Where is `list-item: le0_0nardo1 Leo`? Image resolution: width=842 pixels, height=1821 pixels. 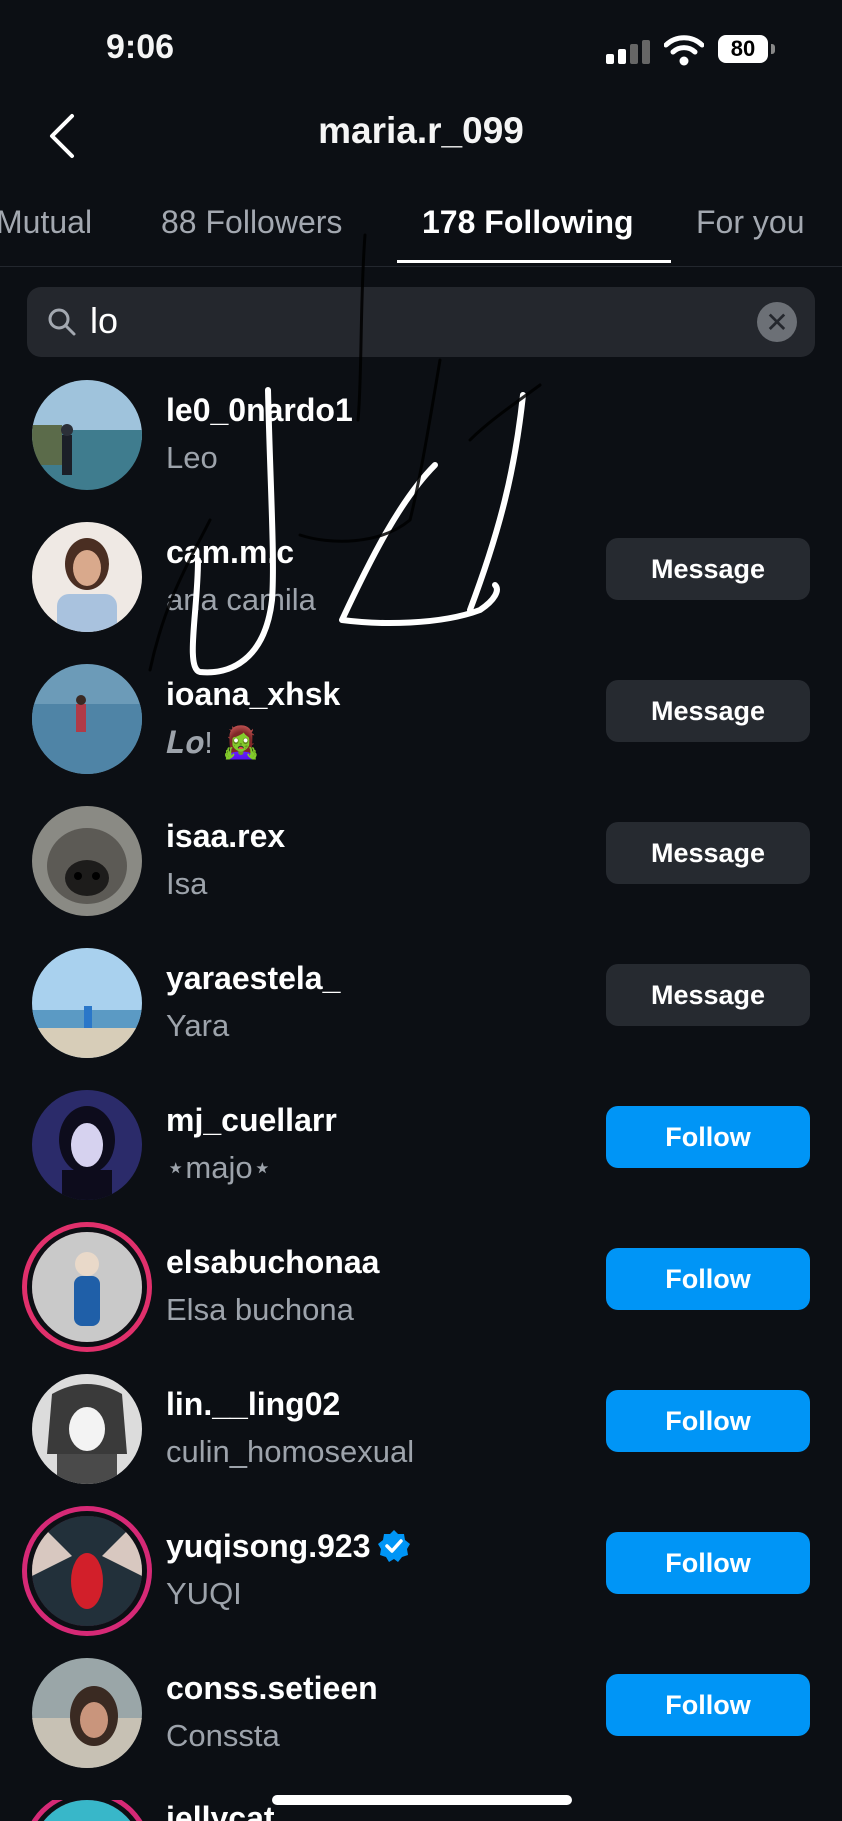 list-item: le0_0nardo1 Leo is located at coordinates (421, 451).